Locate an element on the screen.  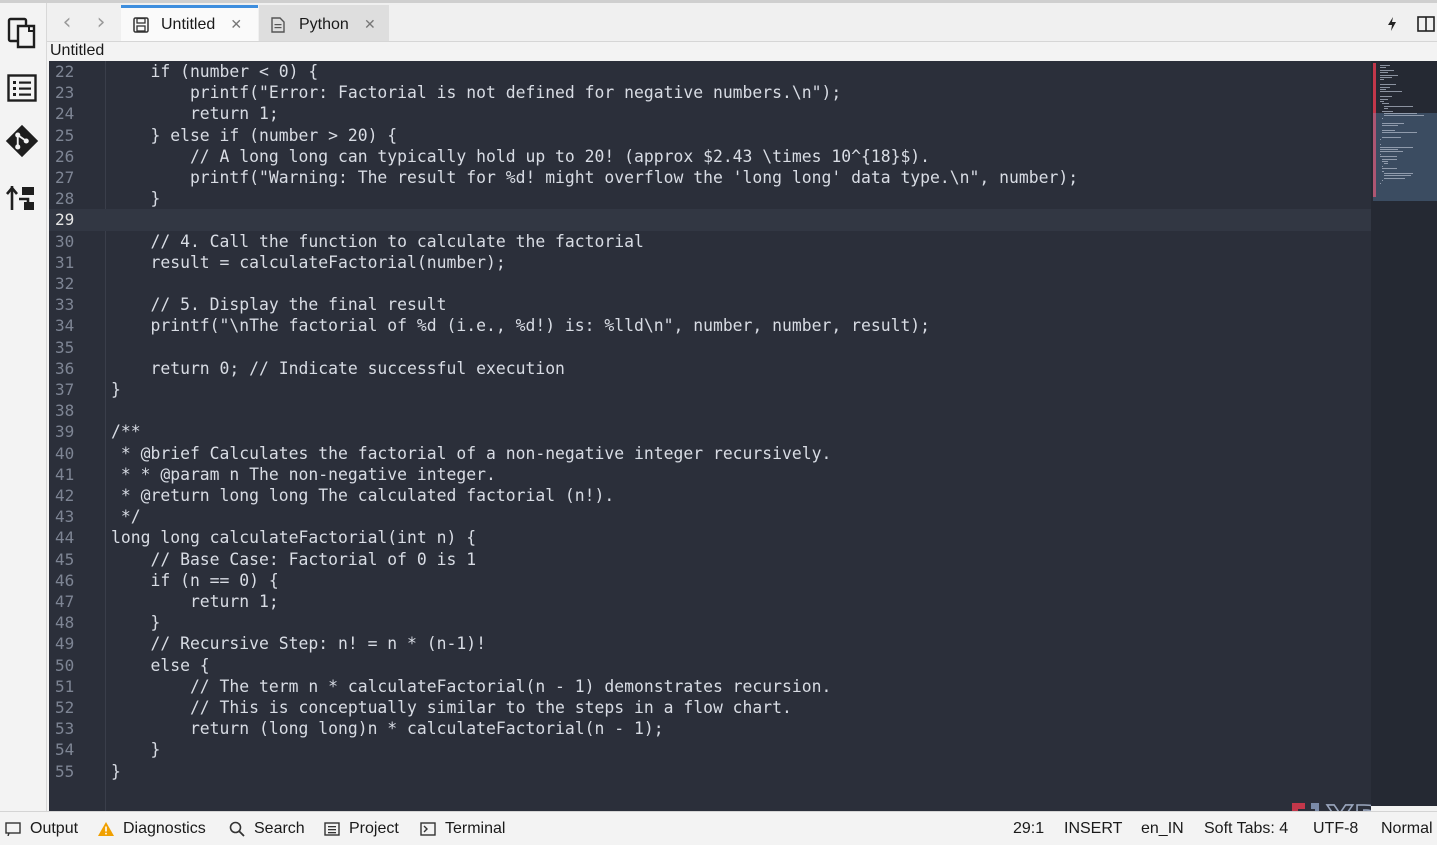
line-code: long long calculateFactorial(int n) { is located at coordinates (293, 537).